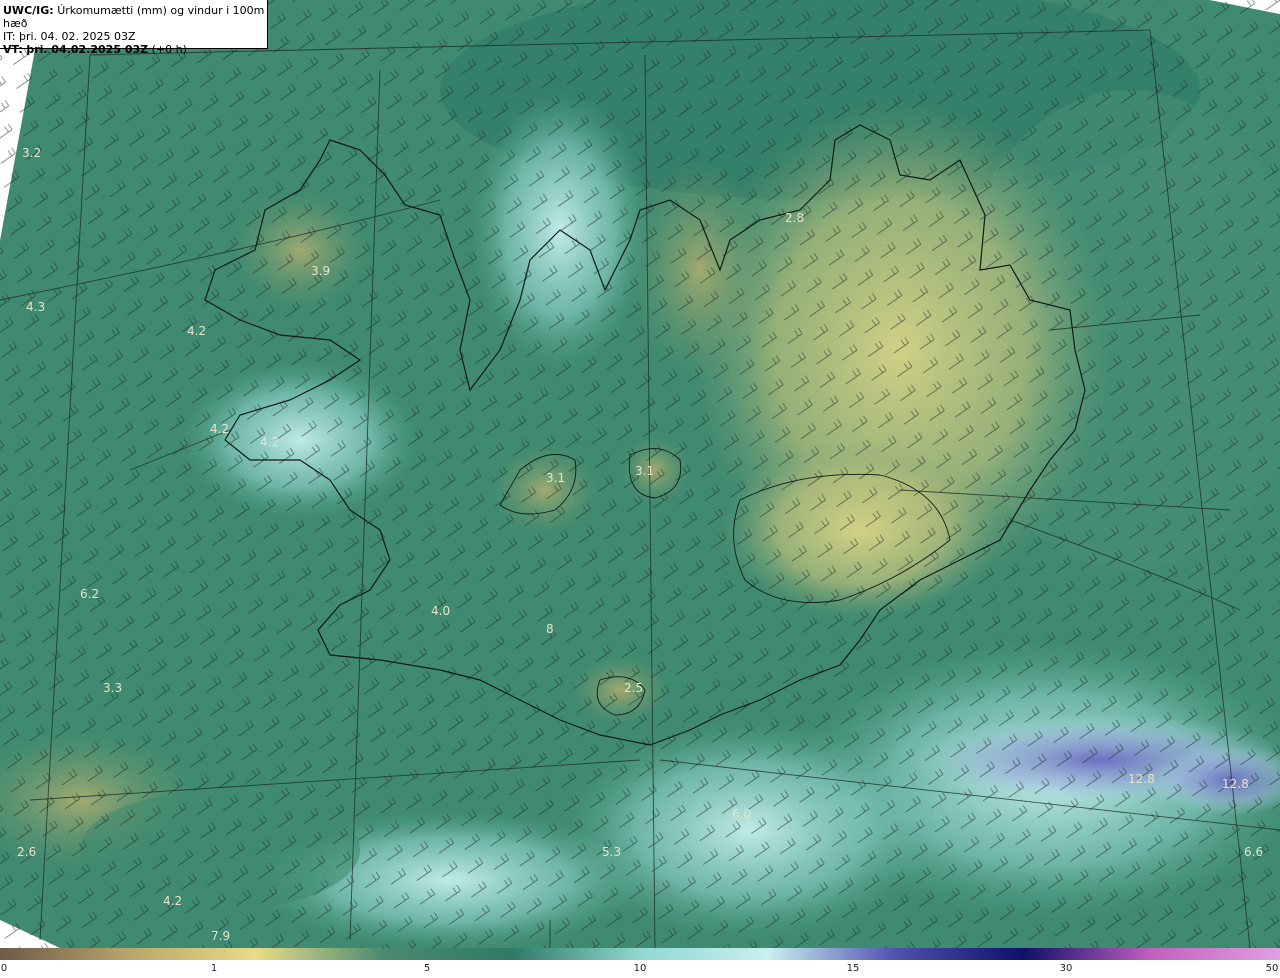 The height and width of the screenshot is (978, 1280). I want to click on valid-time-line: VT: þri. 04.02.2025 03Z (+0 h), so click(135, 49).